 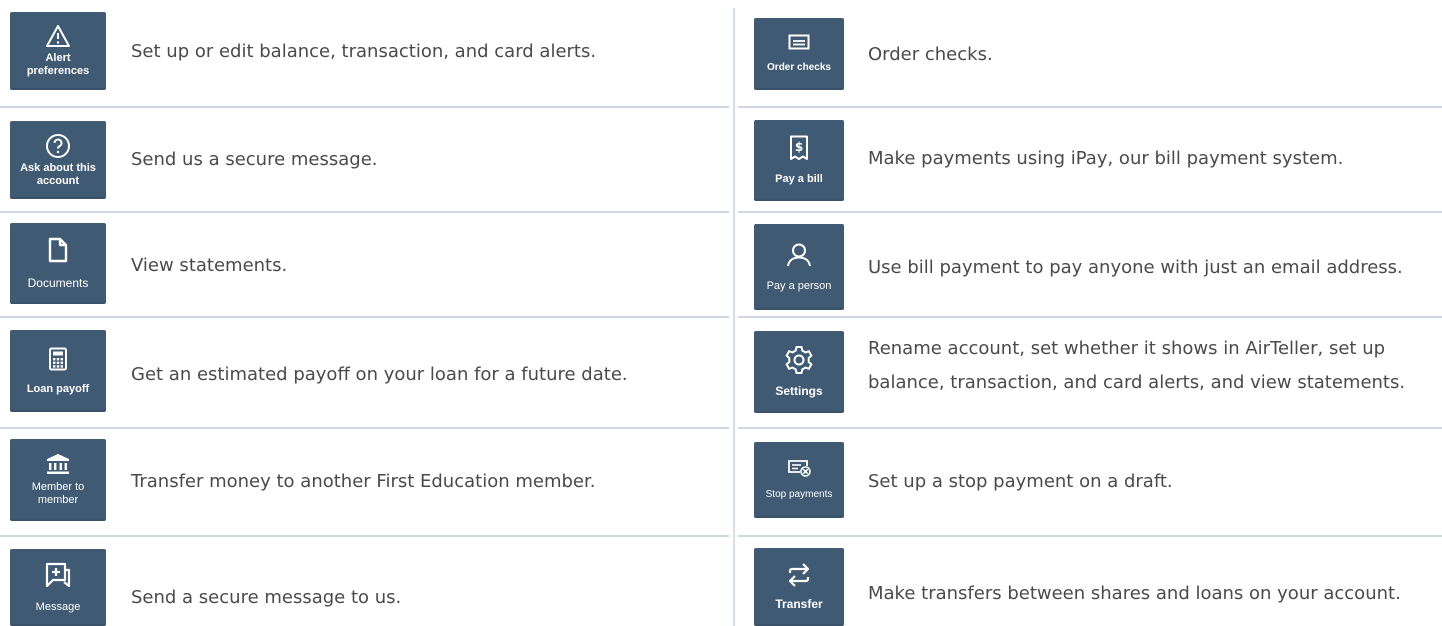 What do you see at coordinates (1090, 53) in the screenshot?
I see `action-row-order-checks: Order checks Order checks.` at bounding box center [1090, 53].